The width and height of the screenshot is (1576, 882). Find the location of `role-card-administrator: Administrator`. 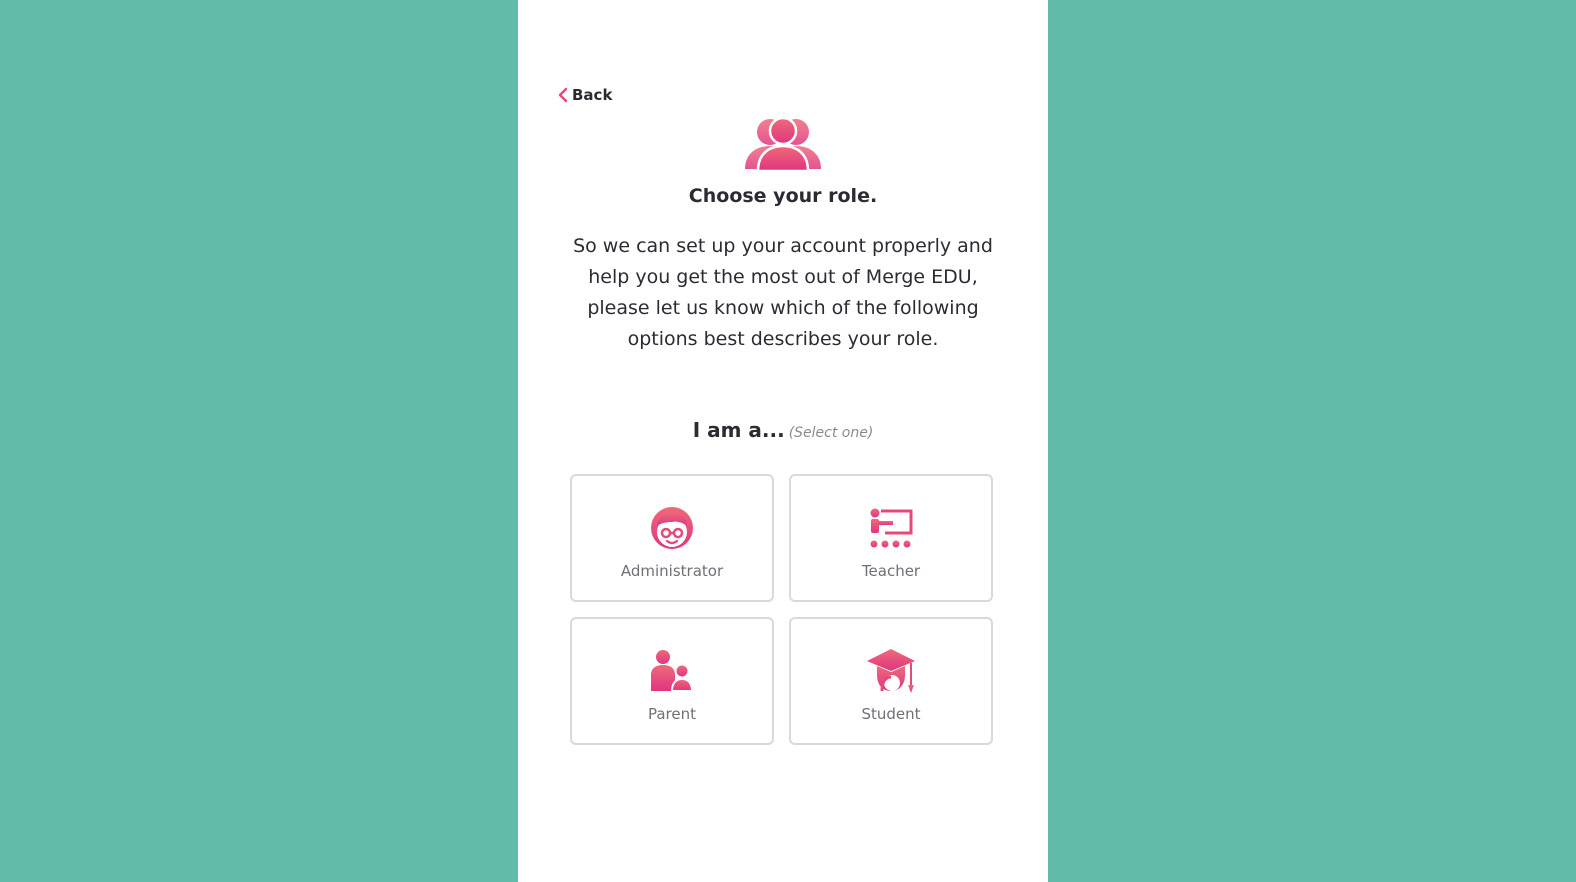

role-card-administrator: Administrator is located at coordinates (672, 538).